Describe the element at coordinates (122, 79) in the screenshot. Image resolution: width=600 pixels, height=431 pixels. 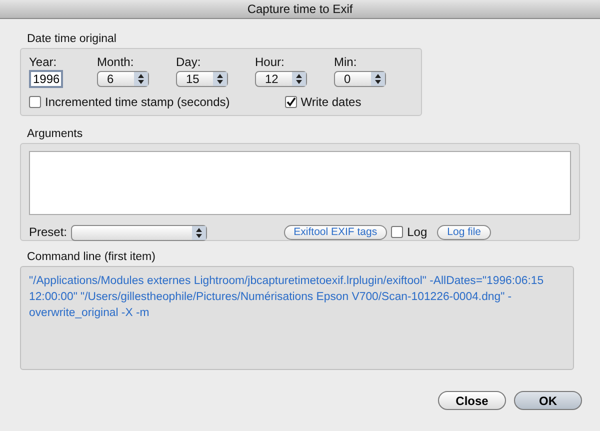
I see `popup-menu: 6` at that location.